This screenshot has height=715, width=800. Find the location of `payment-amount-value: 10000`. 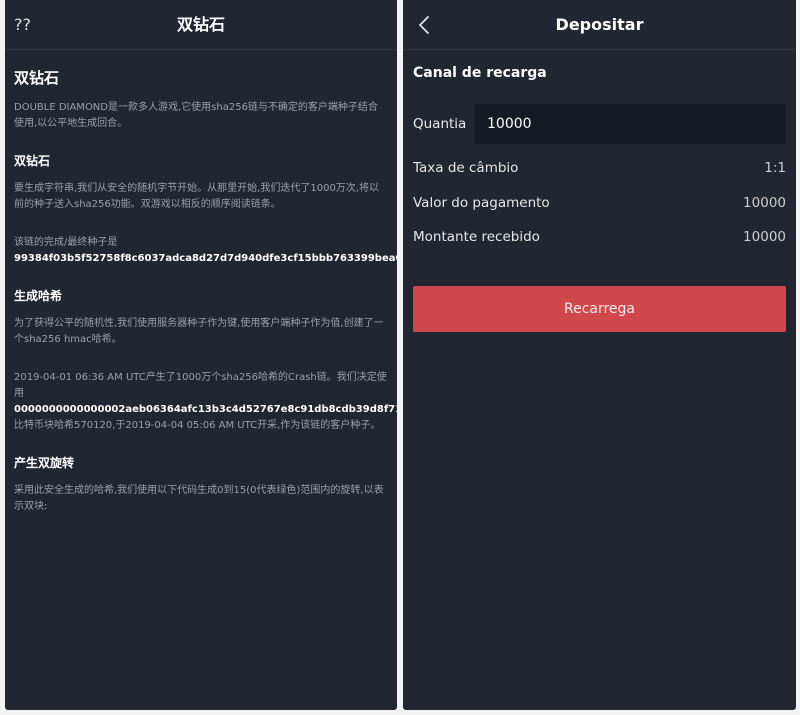

payment-amount-value: 10000 is located at coordinates (764, 202).